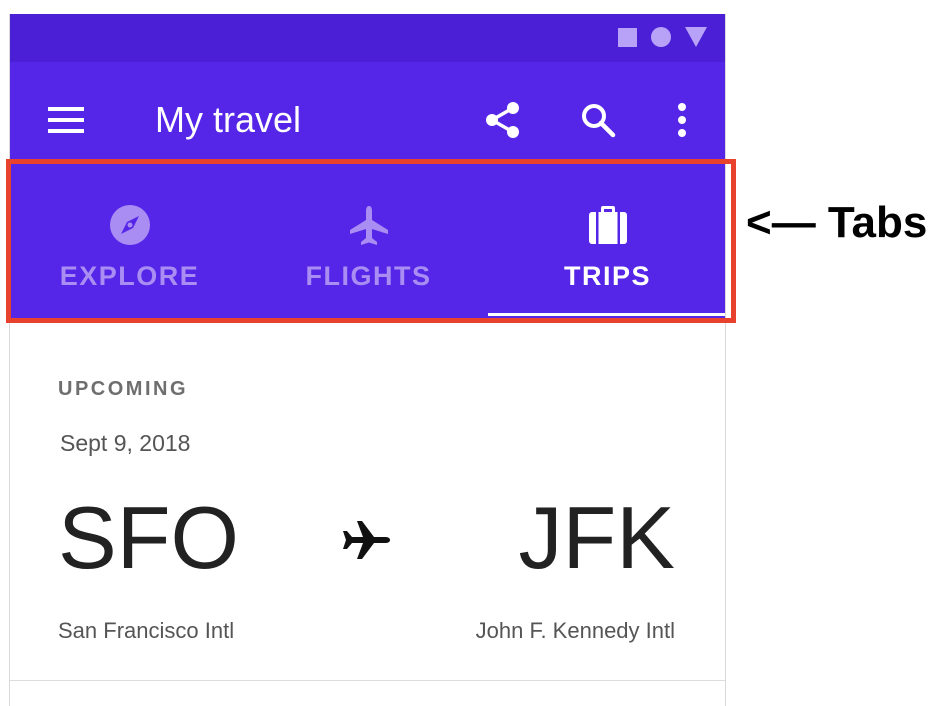  What do you see at coordinates (503, 120) in the screenshot?
I see `share-icon` at bounding box center [503, 120].